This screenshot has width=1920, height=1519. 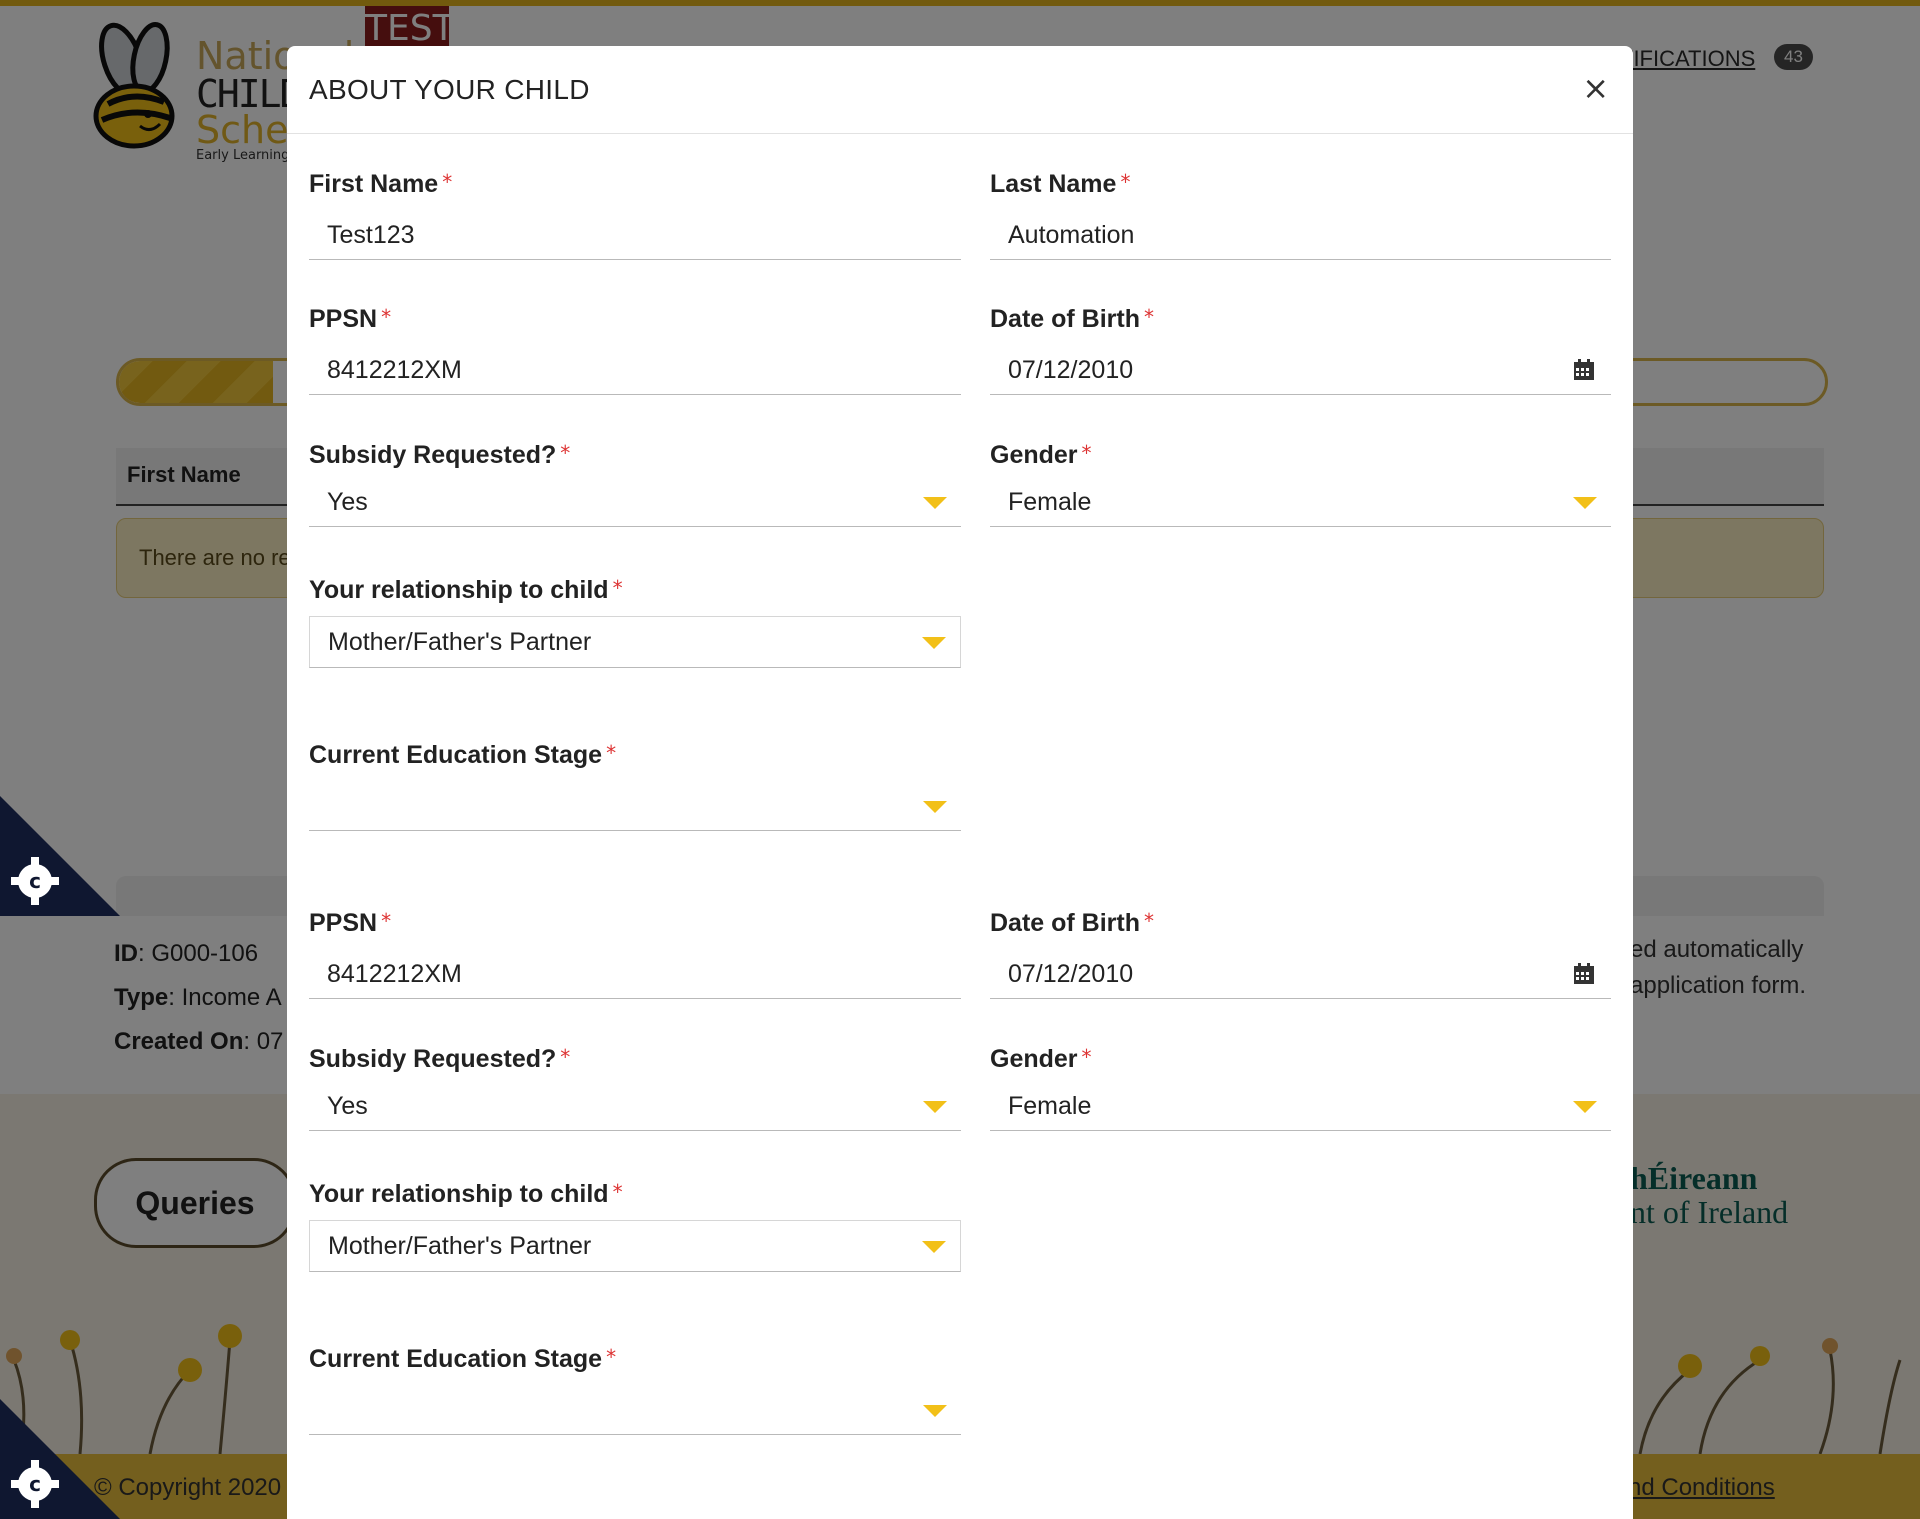 I want to click on date-of-birth-field-2: Date of Birth * 07/12/2010, so click(x=1300, y=954).